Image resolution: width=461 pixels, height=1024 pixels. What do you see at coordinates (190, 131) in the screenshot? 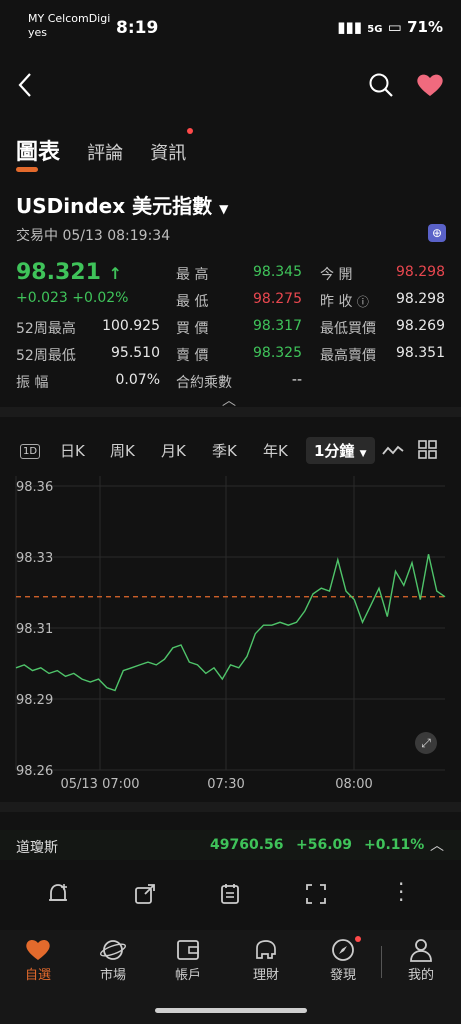
I see `news-notification-dot` at bounding box center [190, 131].